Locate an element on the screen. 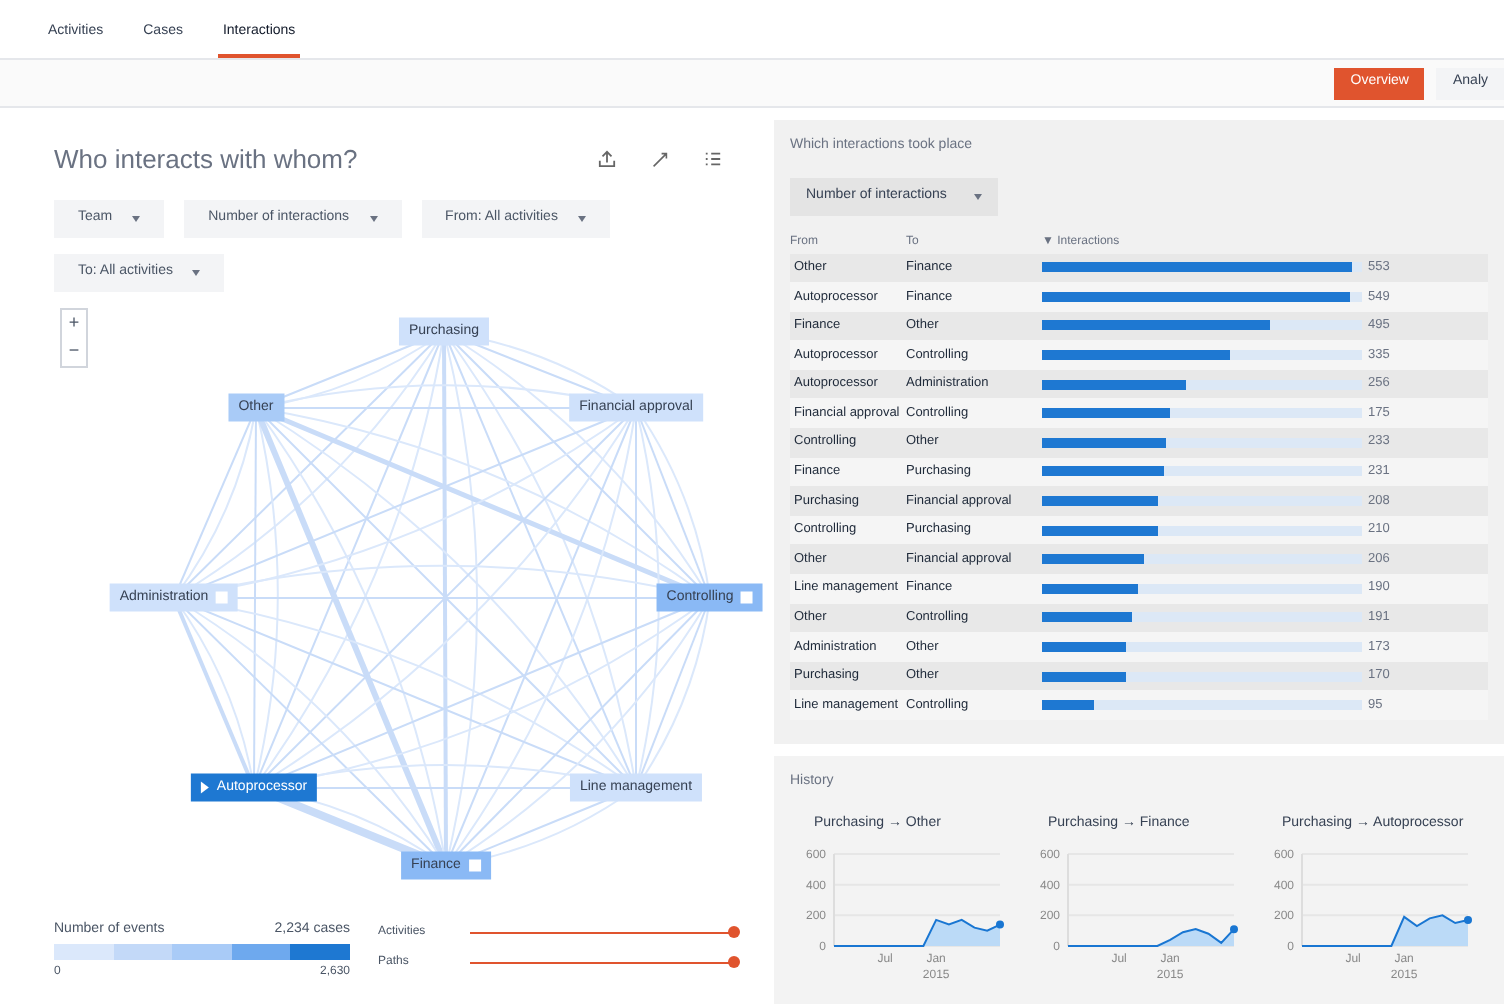  zoom-in-button: + is located at coordinates (74, 323).